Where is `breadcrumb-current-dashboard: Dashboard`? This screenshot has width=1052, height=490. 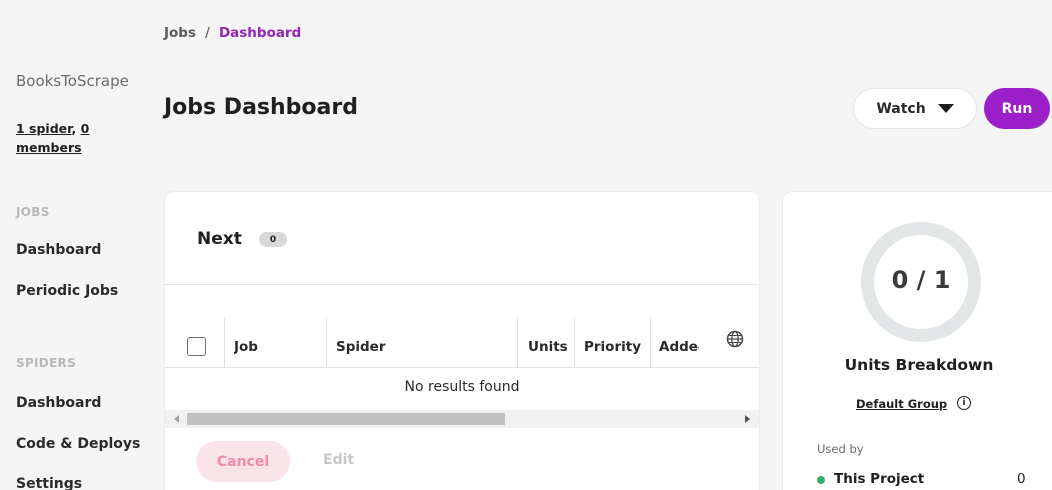
breadcrumb-current-dashboard: Dashboard is located at coordinates (260, 33).